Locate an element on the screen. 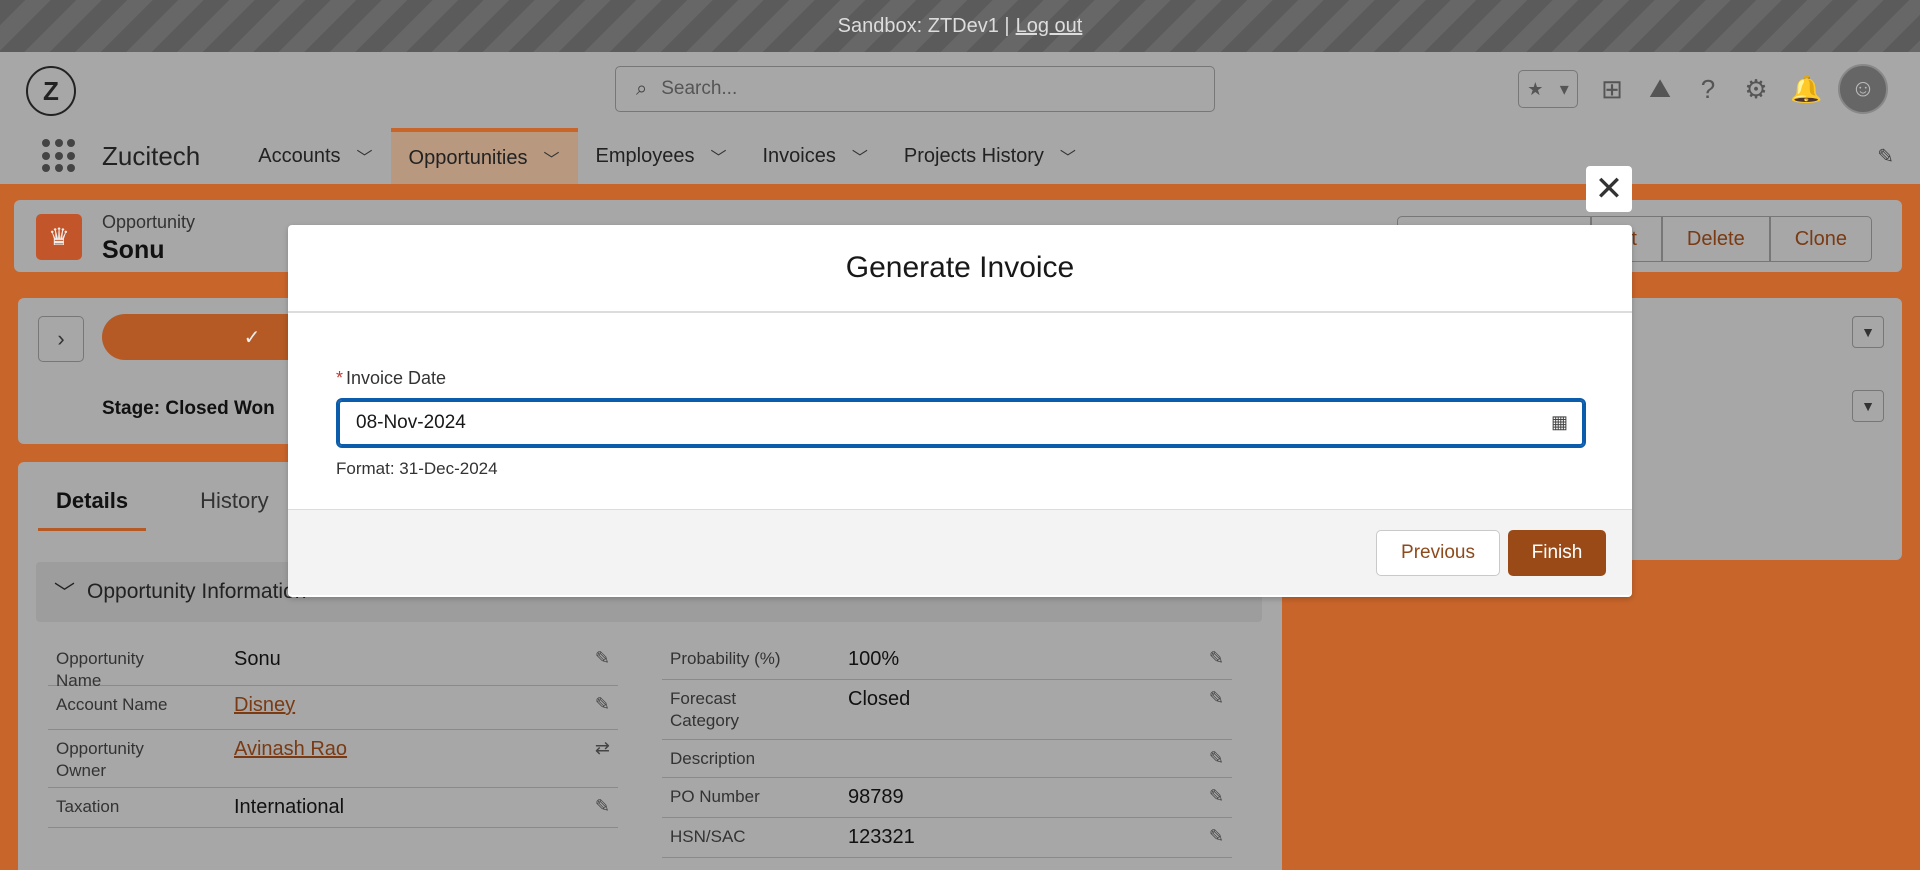 This screenshot has height=870, width=1920. previous-button: Previous is located at coordinates (1438, 553).